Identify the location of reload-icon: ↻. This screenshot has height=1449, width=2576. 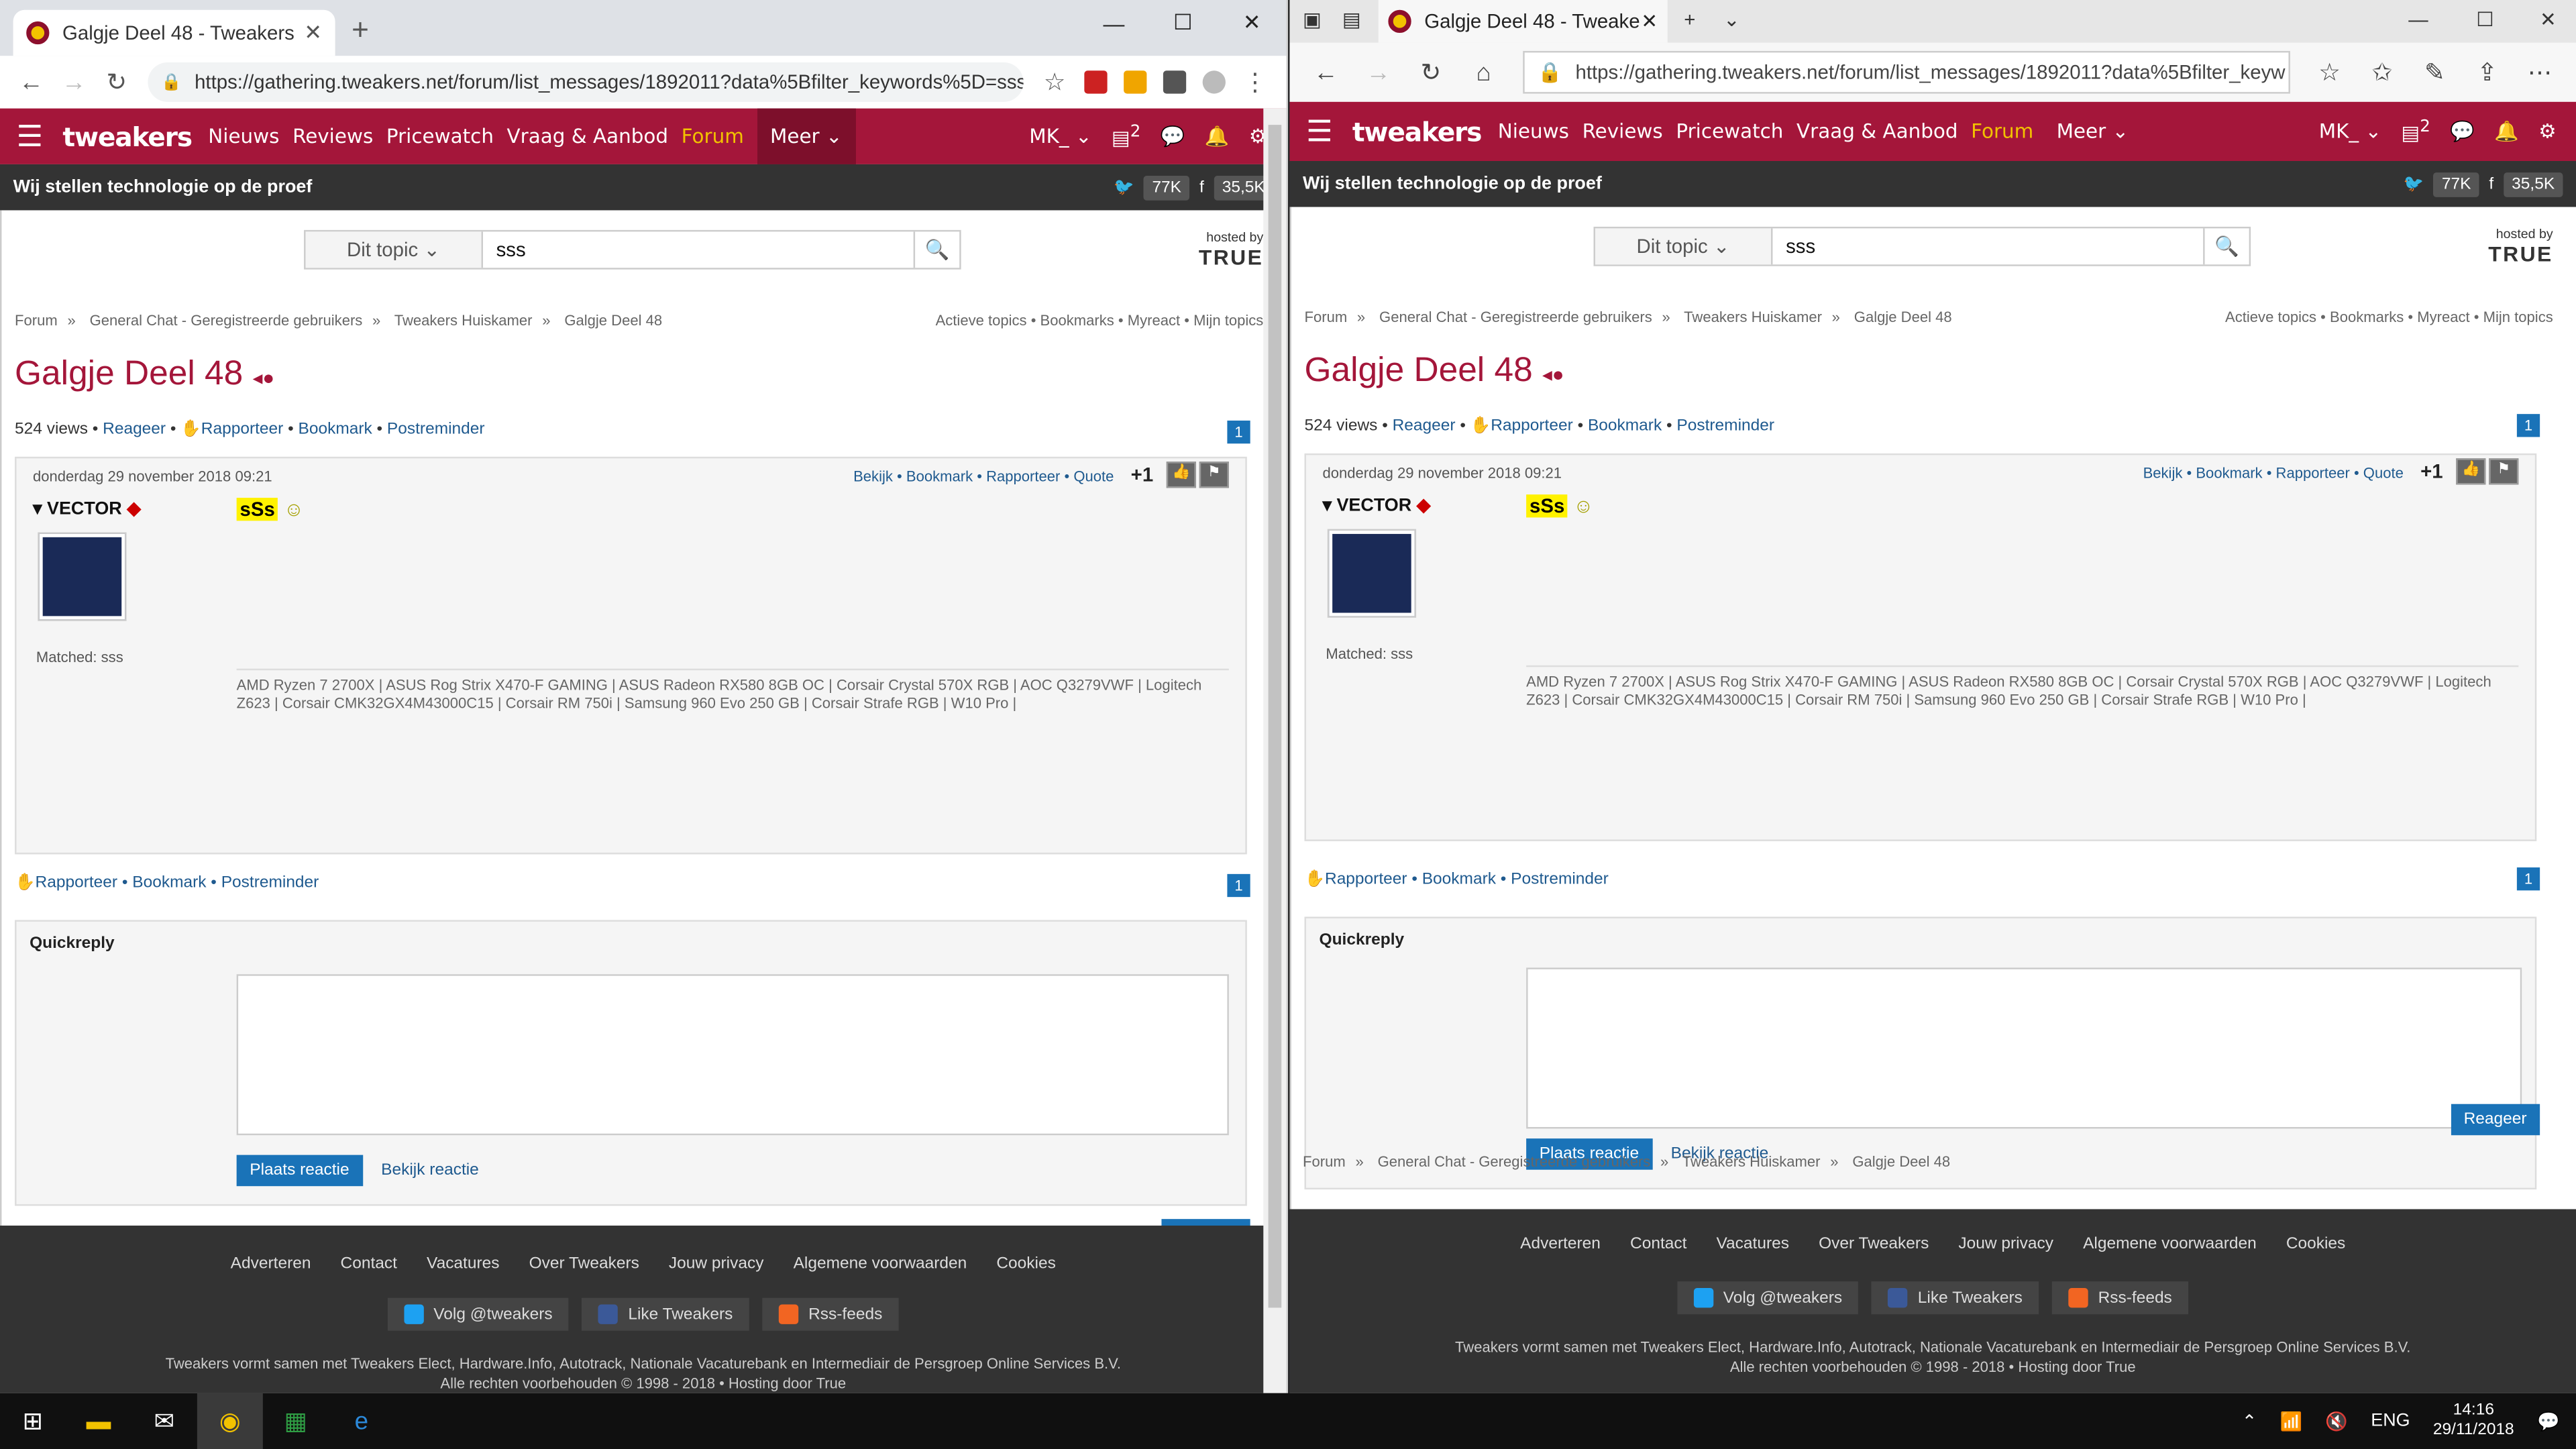
(116, 82).